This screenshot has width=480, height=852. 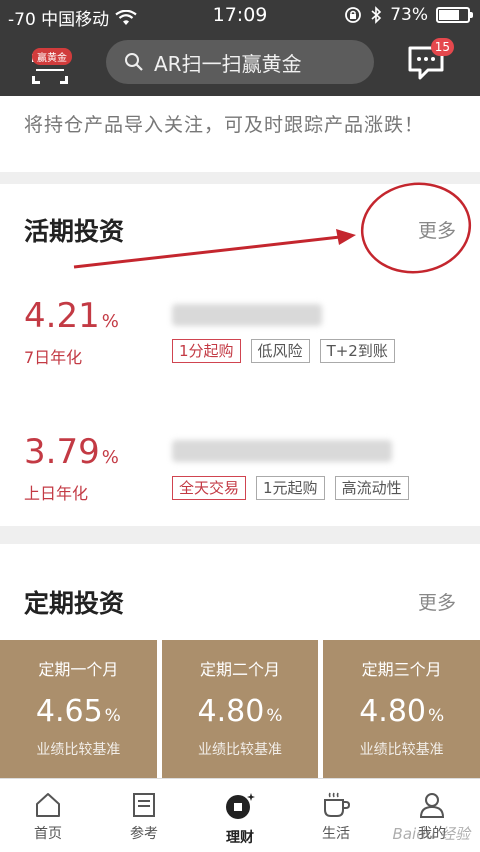 I want to click on tab-label: 参考, so click(x=144, y=834).